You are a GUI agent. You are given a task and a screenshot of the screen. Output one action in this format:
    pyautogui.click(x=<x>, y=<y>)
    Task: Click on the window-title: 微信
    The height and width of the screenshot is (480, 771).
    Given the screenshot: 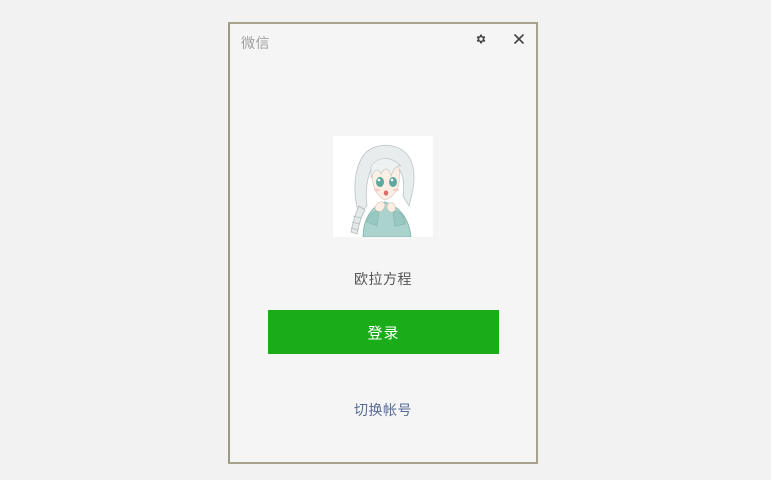 What is the action you would take?
    pyautogui.click(x=255, y=44)
    